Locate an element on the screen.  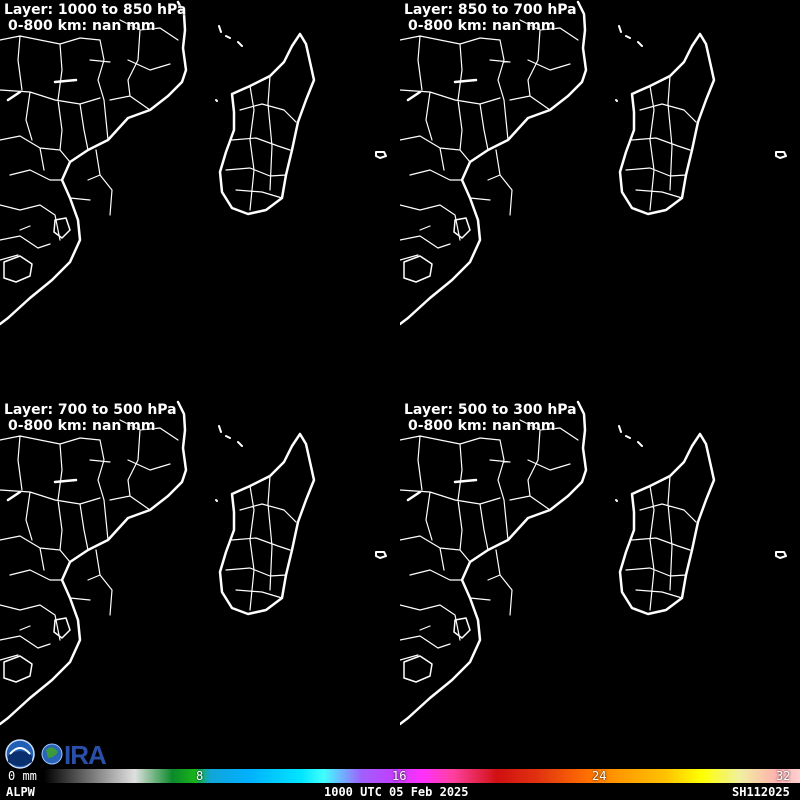
colorbar-tick: 8 is located at coordinates (200, 776).